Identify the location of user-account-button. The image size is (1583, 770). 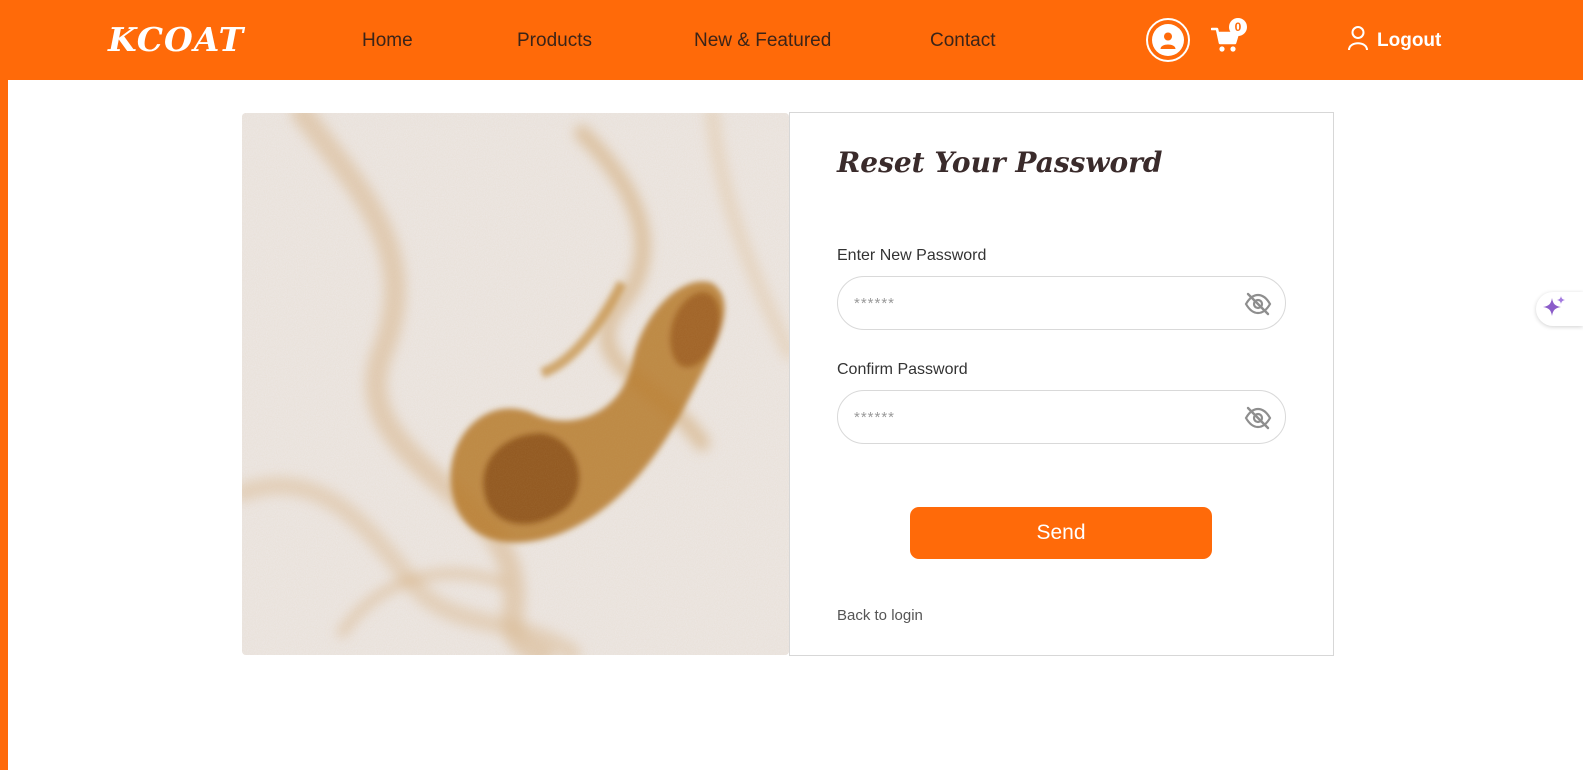
(1168, 40).